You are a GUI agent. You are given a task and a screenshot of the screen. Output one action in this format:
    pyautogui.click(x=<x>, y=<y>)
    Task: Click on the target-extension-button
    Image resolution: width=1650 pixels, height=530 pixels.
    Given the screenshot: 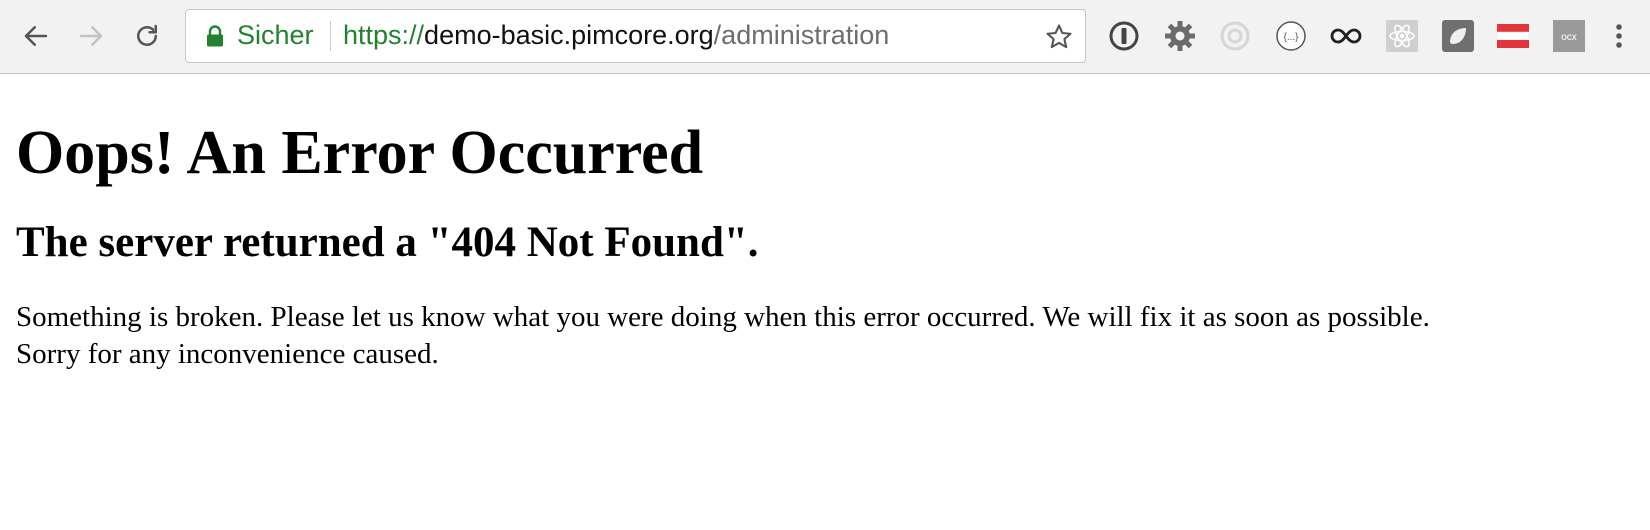 What is the action you would take?
    pyautogui.click(x=1235, y=36)
    